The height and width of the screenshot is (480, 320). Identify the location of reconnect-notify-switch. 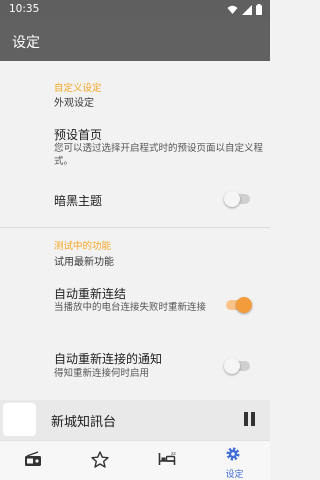
(238, 366).